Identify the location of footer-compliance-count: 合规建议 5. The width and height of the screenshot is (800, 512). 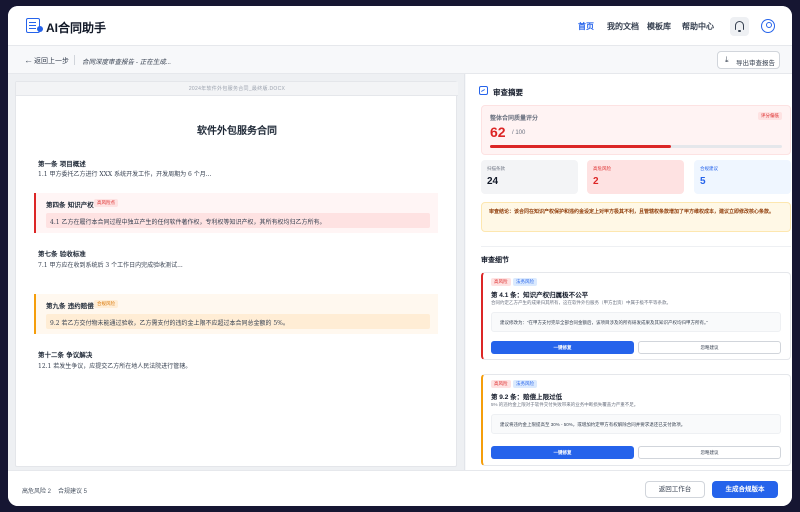
(73, 492).